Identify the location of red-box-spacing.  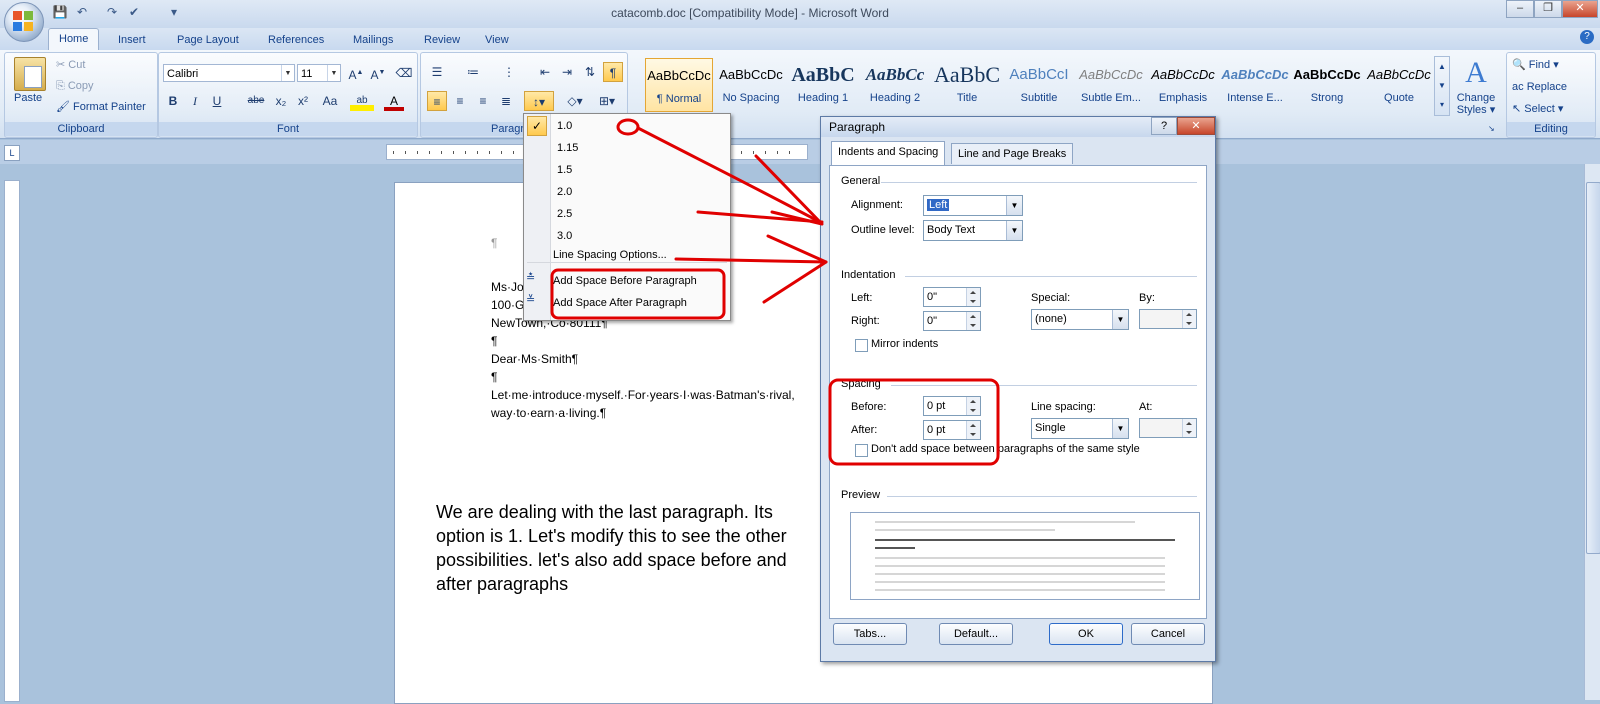
(914, 422).